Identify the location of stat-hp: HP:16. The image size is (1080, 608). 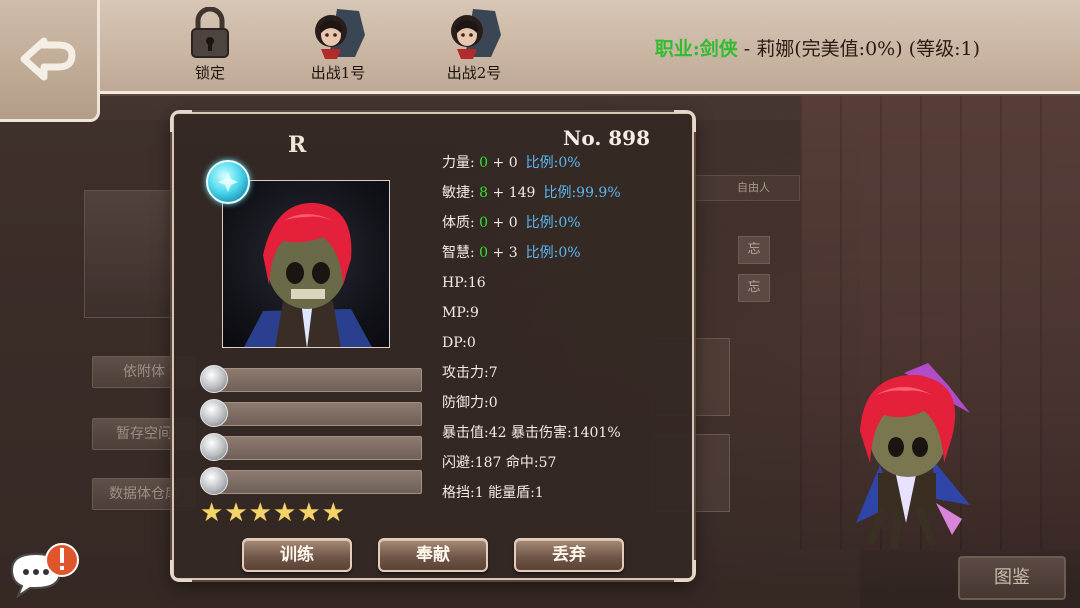
(464, 283).